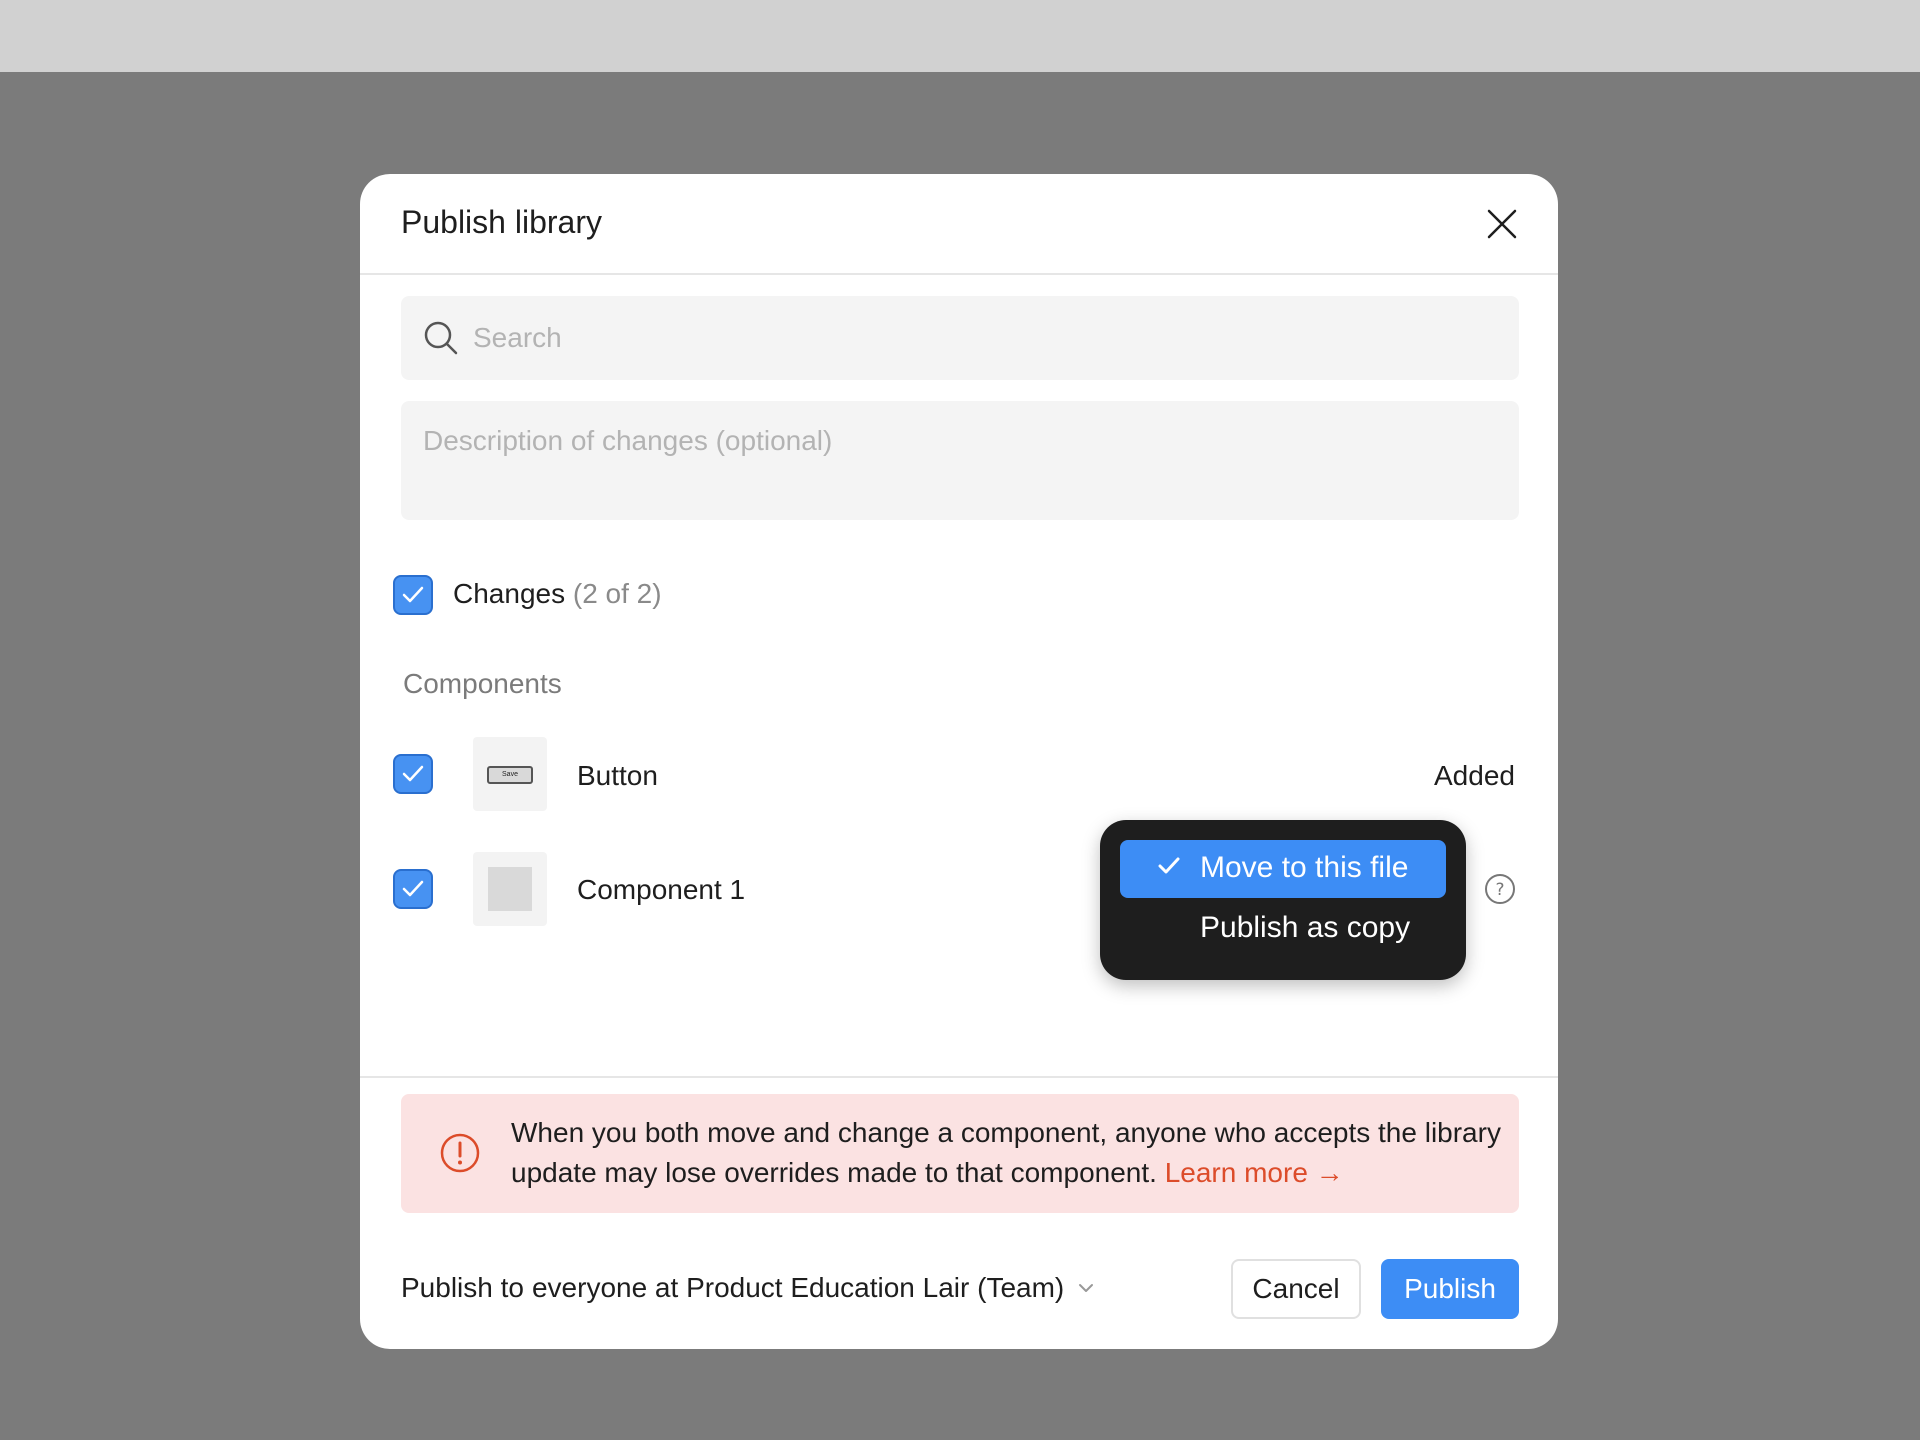  I want to click on publish-button: Publish, so click(1450, 1289).